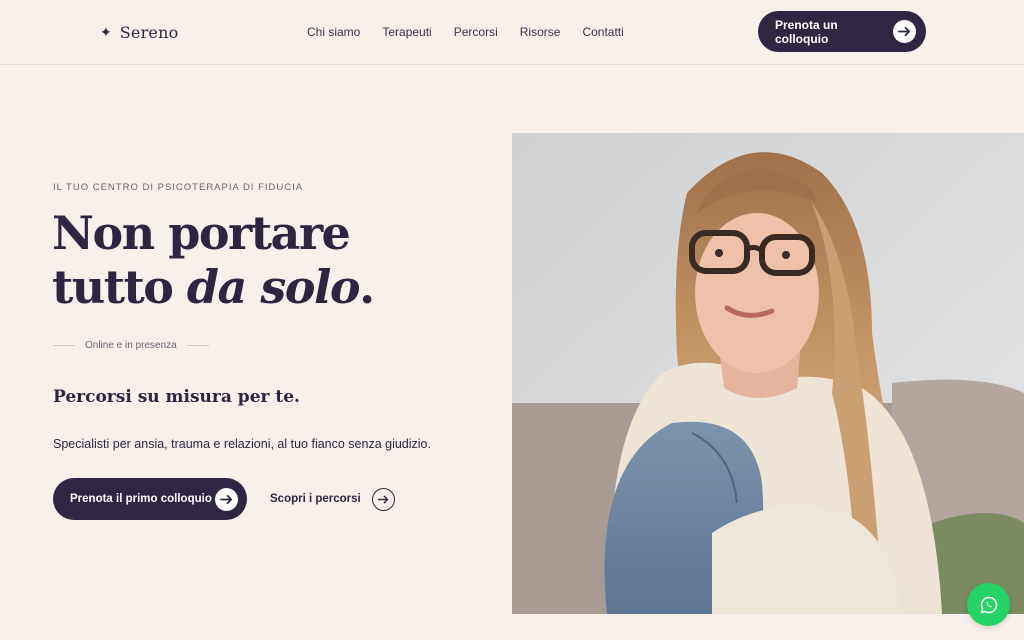 The image size is (1024, 640). What do you see at coordinates (178, 187) in the screenshot?
I see `hero-eyebrow: IL TUO CENTRO DI PSICOTERAPIA DI FIDUCIA` at bounding box center [178, 187].